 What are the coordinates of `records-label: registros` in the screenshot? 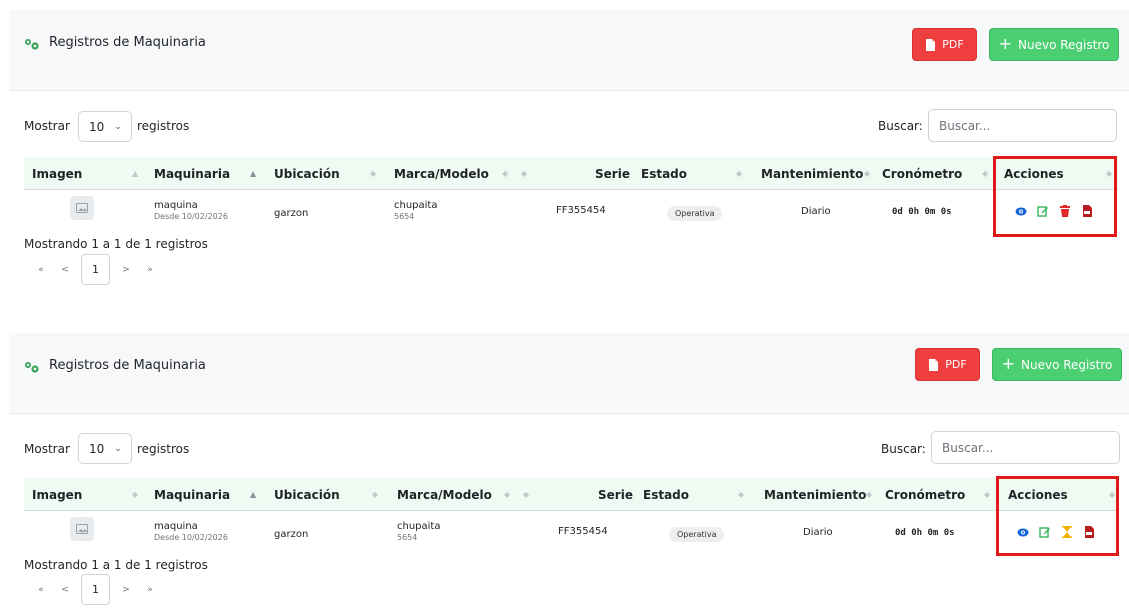 It's located at (163, 449).